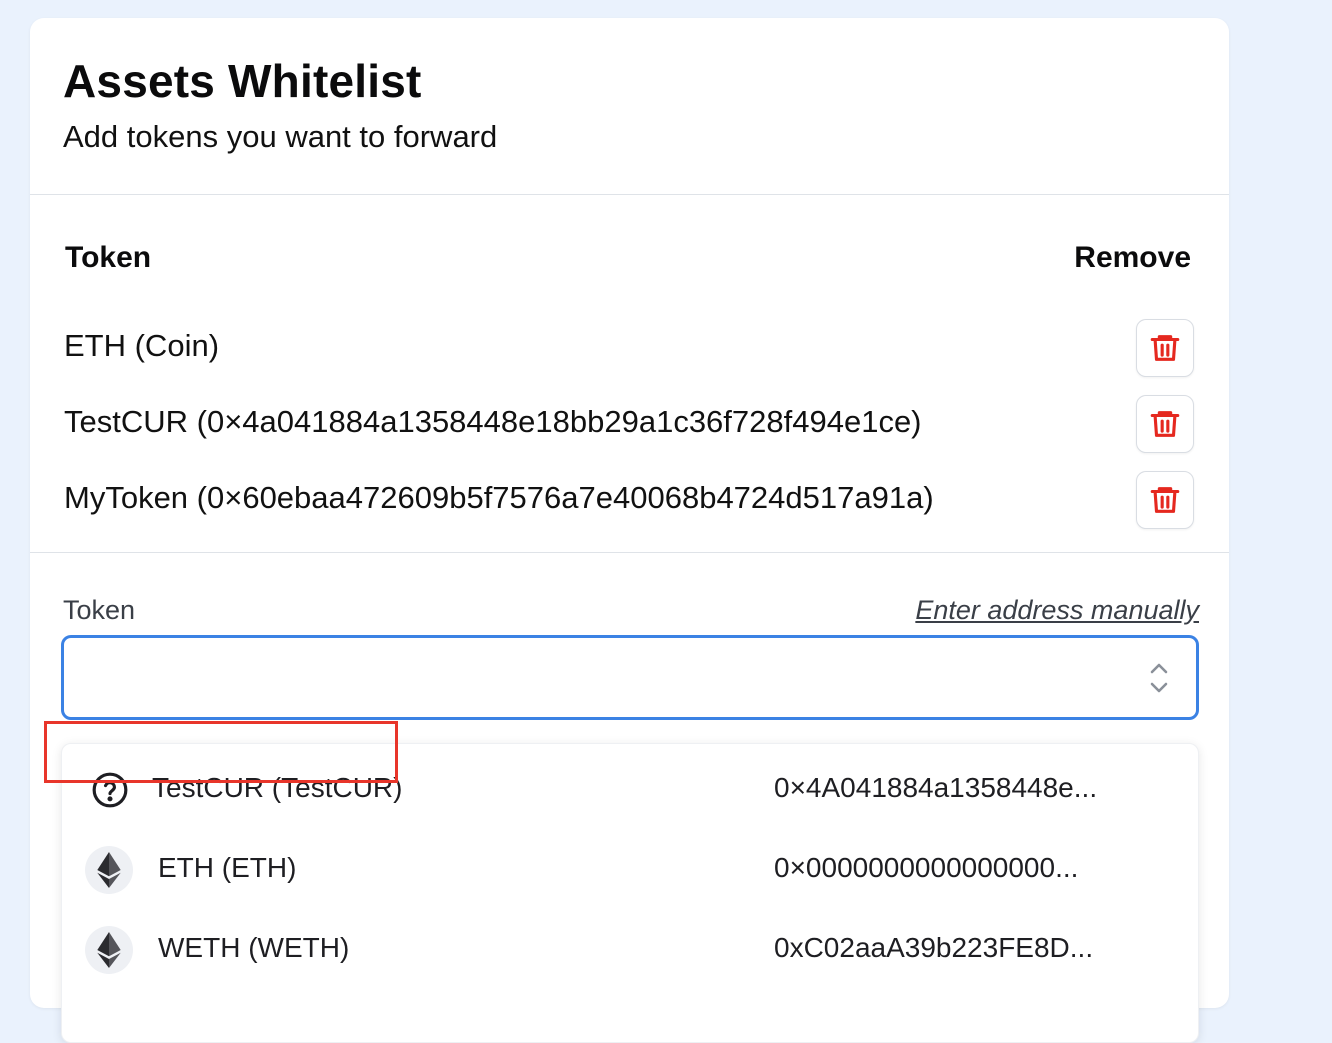  I want to click on column-header-remove: Remove, so click(1132, 257).